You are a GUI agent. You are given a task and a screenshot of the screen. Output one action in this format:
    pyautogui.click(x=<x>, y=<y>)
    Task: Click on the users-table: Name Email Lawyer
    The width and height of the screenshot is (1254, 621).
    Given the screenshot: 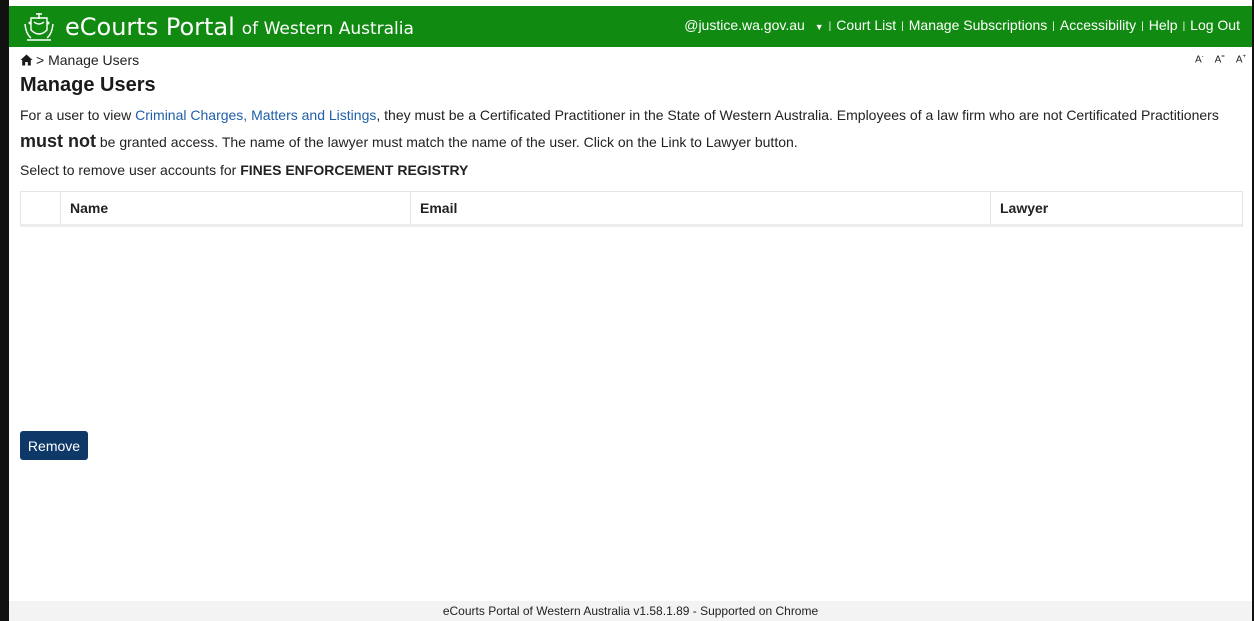 What is the action you would take?
    pyautogui.click(x=631, y=209)
    